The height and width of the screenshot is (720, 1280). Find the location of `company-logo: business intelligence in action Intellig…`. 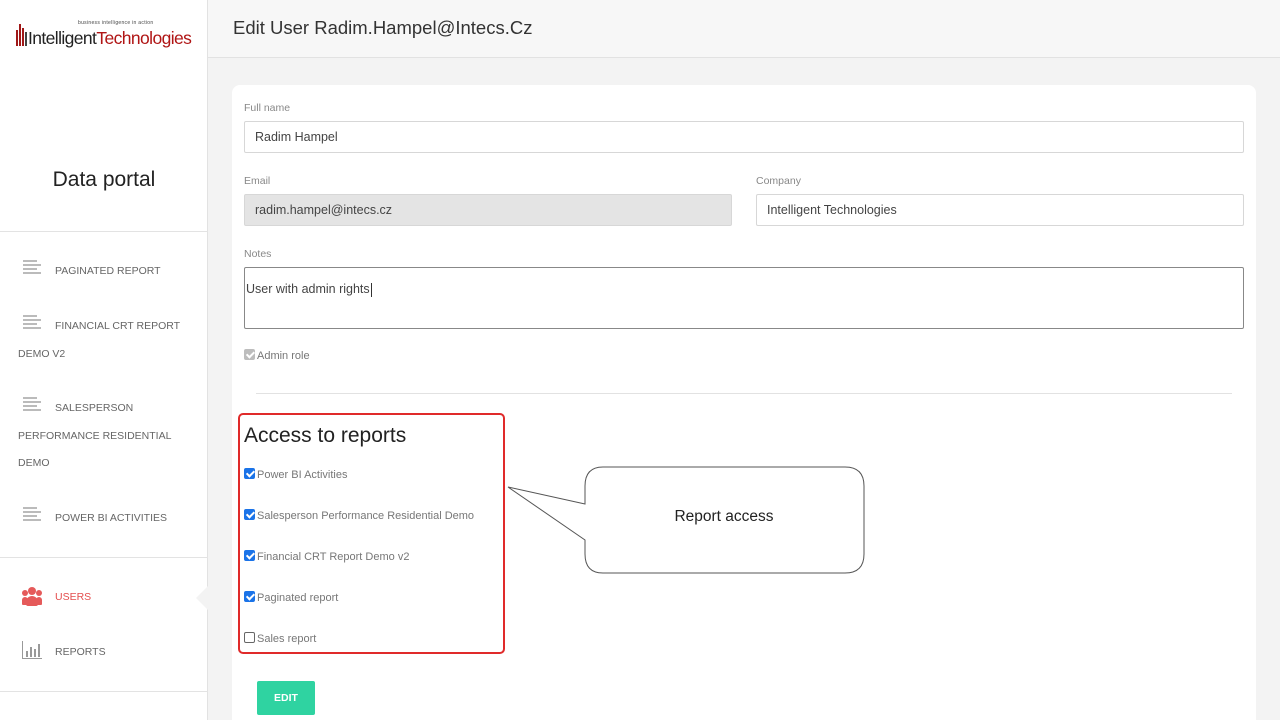

company-logo: business intelligence in action Intellig… is located at coordinates (104, 35).